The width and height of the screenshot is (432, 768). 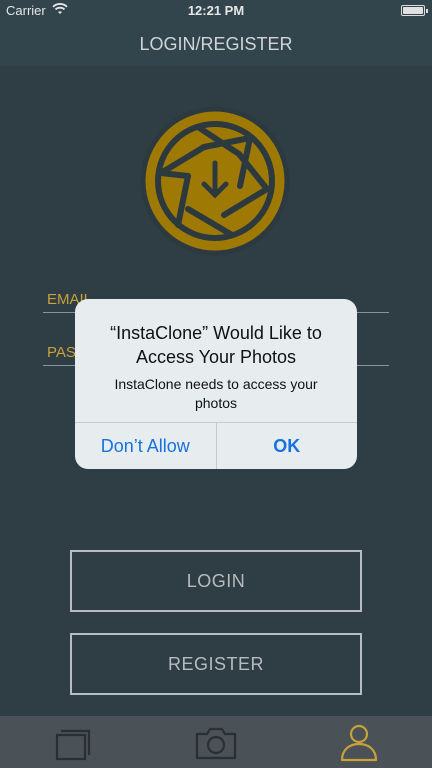 What do you see at coordinates (73, 745) in the screenshot?
I see `photos-stack-icon` at bounding box center [73, 745].